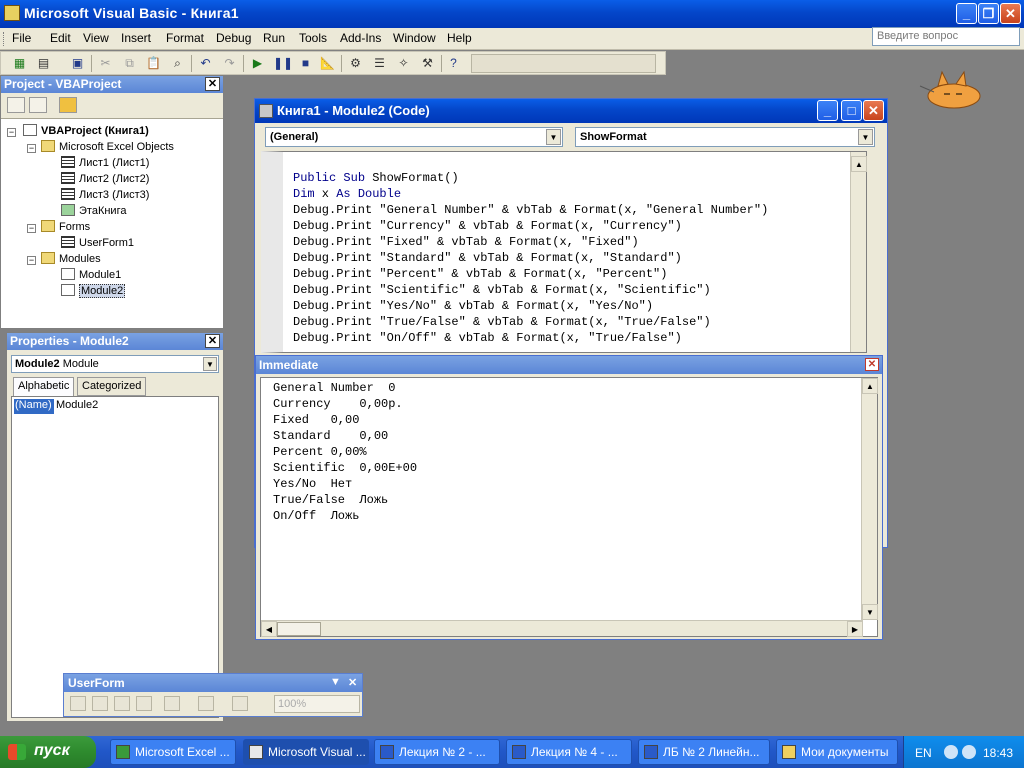  Describe the element at coordinates (240, 703) in the screenshot. I see `make-same-size-icon` at that location.